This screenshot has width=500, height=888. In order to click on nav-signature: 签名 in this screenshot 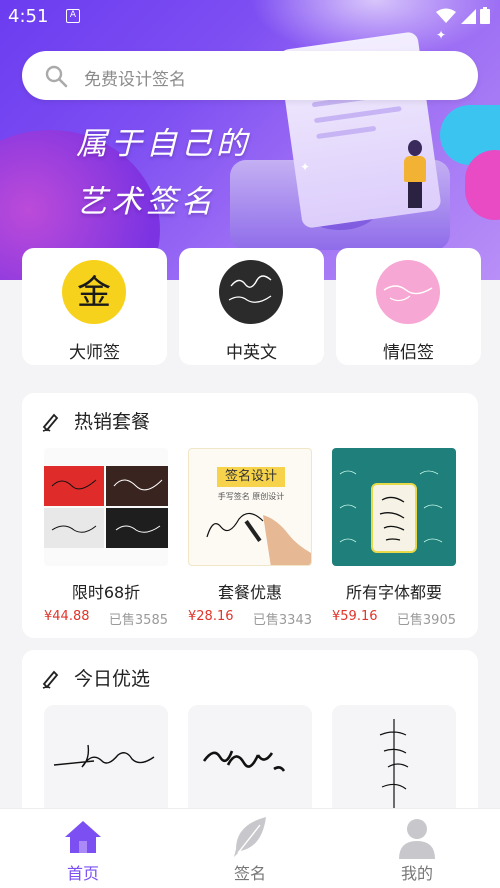, I will do `click(250, 848)`.